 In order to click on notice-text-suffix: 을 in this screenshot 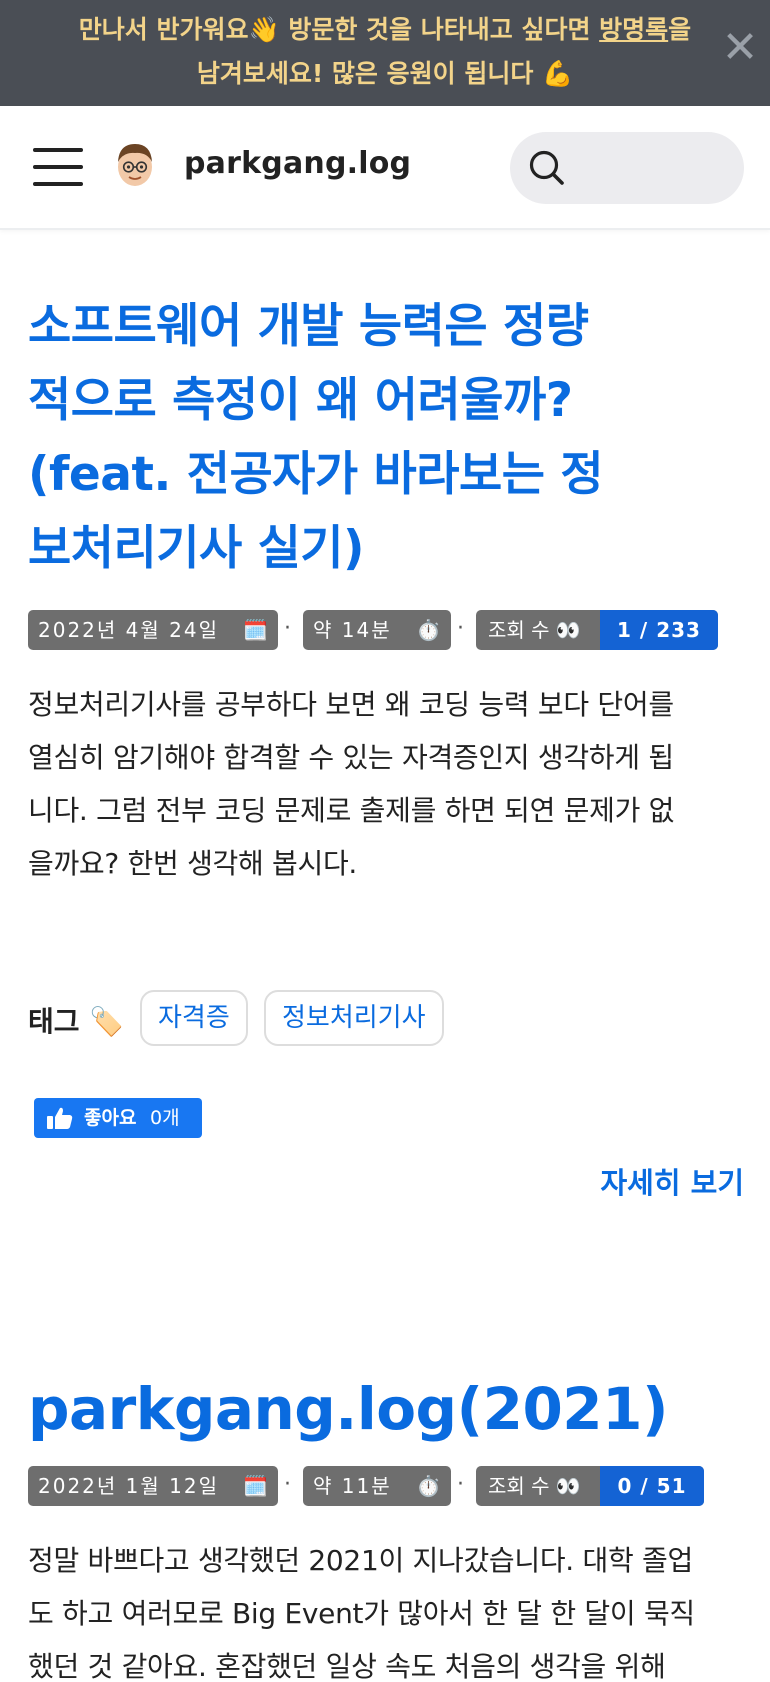, I will do `click(680, 29)`.